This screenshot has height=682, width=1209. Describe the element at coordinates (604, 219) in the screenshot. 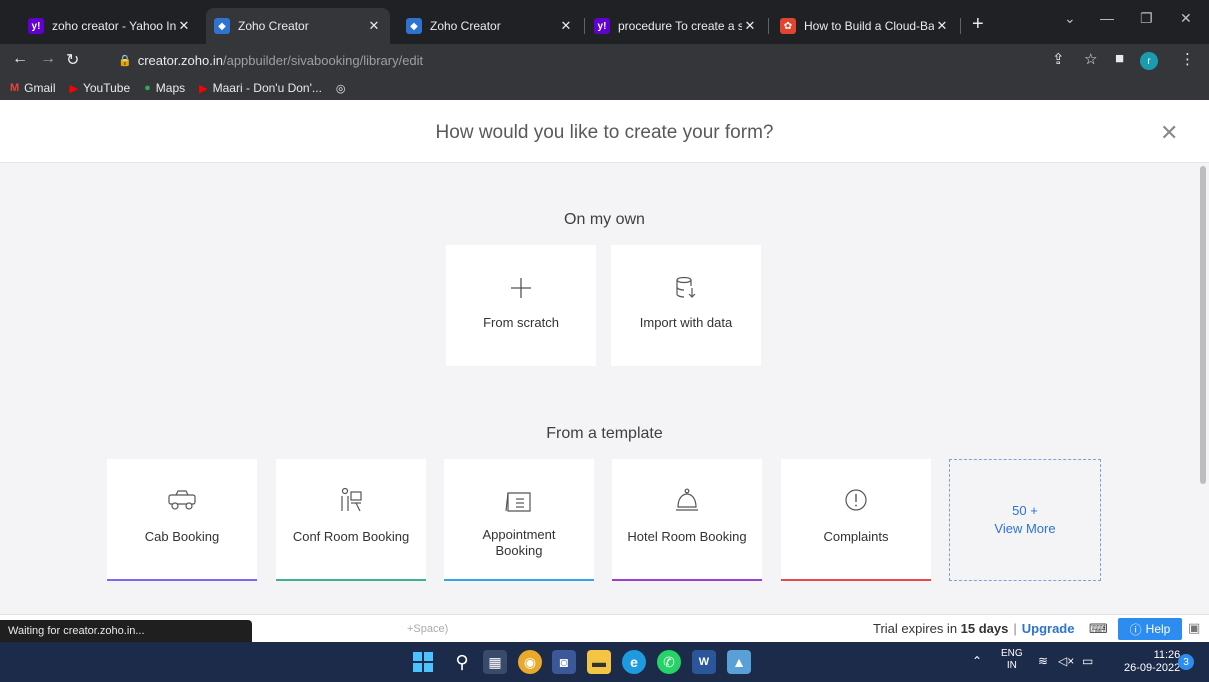

I see `section-heading-own: On my own` at that location.